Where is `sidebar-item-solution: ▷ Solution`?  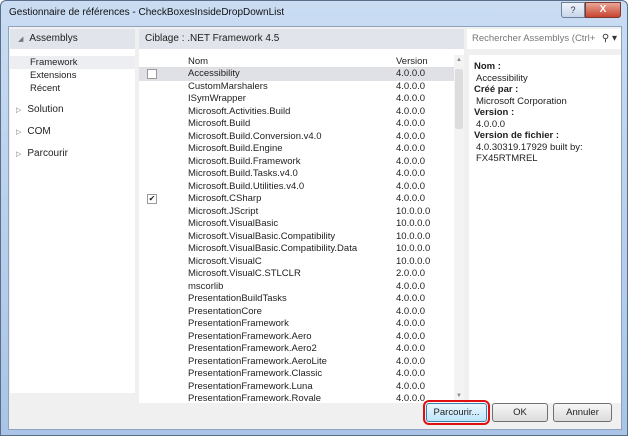 sidebar-item-solution: ▷ Solution is located at coordinates (72, 110).